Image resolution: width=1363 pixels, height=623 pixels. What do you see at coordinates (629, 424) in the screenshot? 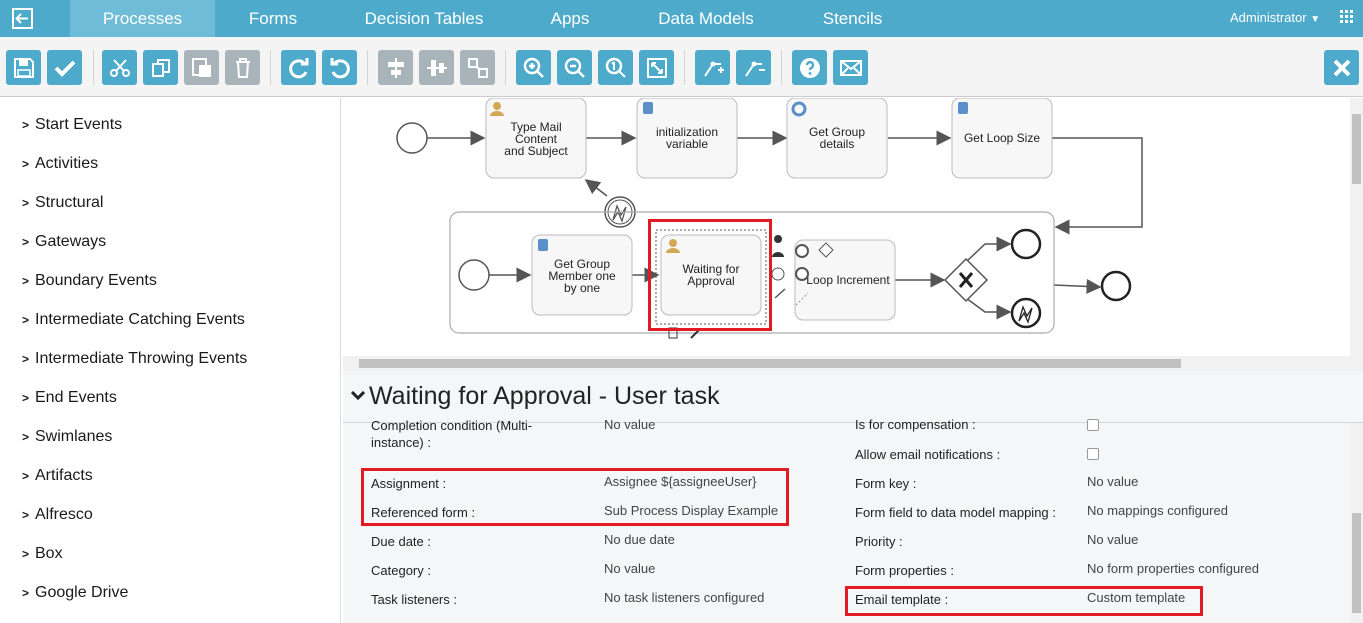
I see `prop-value-completion-condition: No value` at bounding box center [629, 424].